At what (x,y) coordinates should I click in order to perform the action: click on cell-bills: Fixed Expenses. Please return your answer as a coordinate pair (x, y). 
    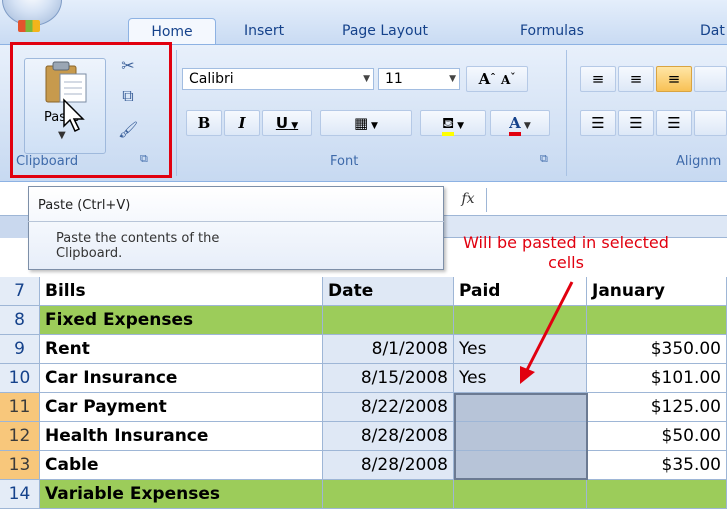
    Looking at the image, I should click on (181, 320).